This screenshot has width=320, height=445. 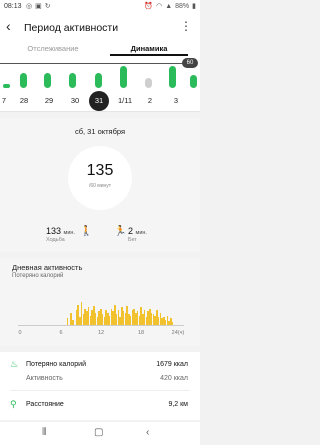 What do you see at coordinates (100, 406) in the screenshot?
I see `distance-row: ⚲ Расстояние 9,2 км` at bounding box center [100, 406].